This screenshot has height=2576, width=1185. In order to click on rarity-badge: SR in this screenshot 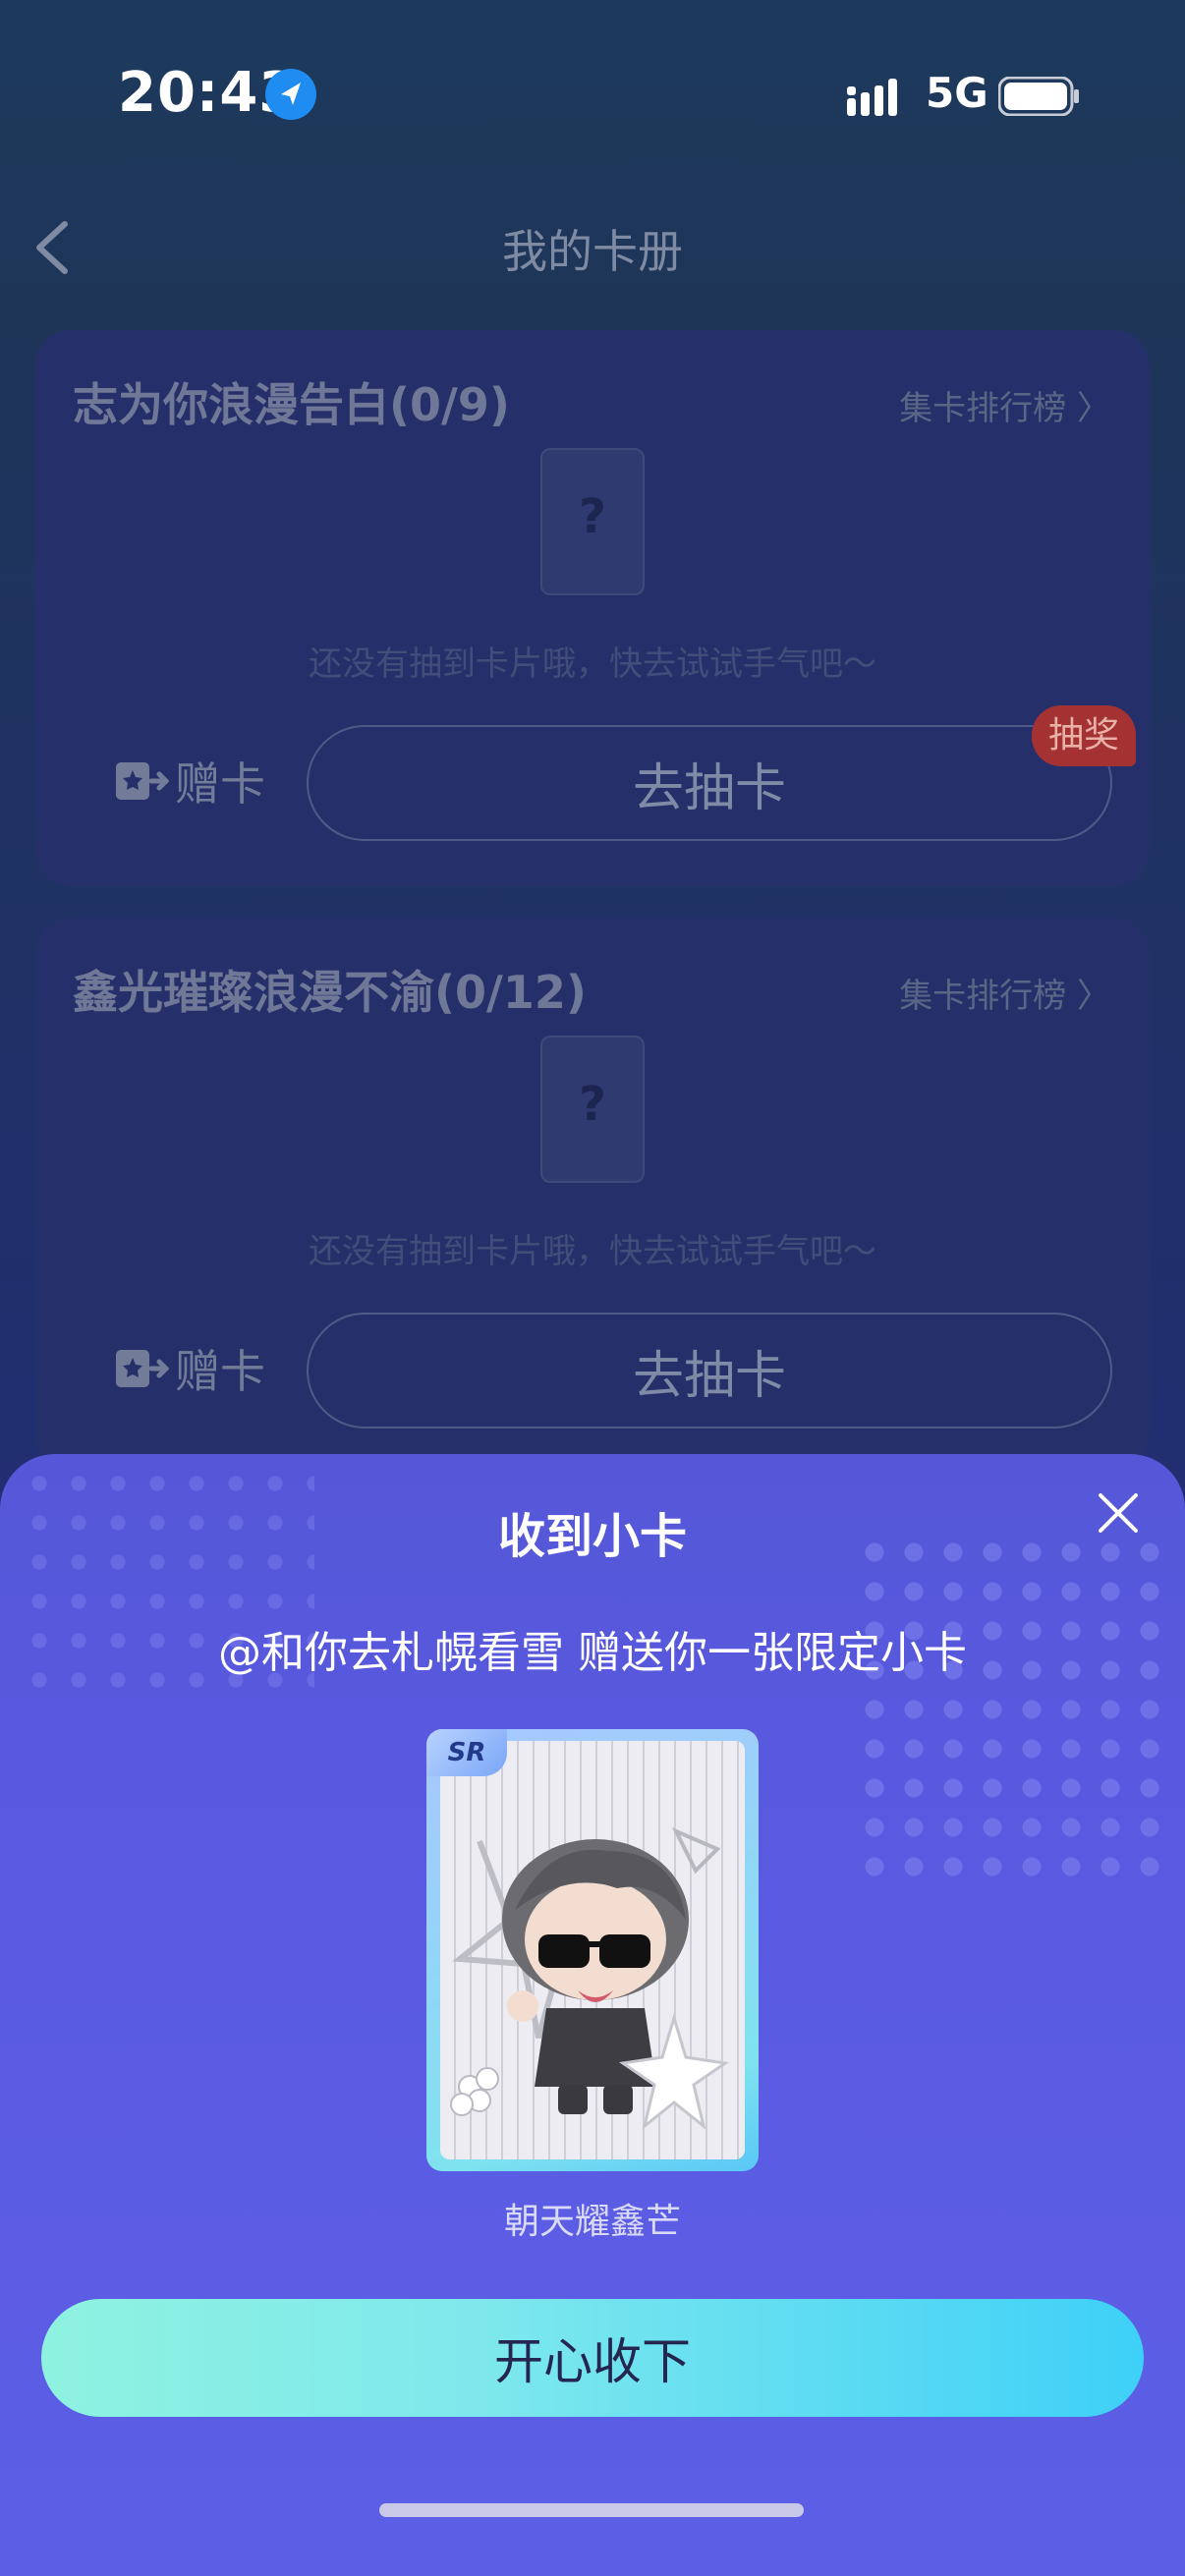, I will do `click(467, 1752)`.